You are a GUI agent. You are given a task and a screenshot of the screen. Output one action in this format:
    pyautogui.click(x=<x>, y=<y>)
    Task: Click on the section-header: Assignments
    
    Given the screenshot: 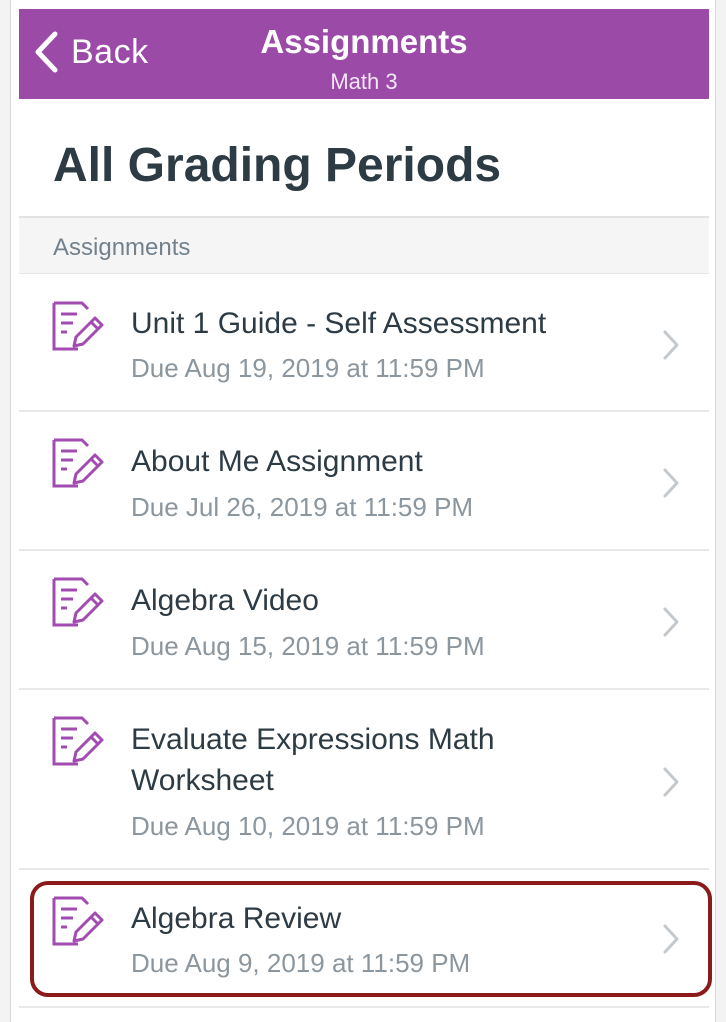 What is the action you would take?
    pyautogui.click(x=364, y=245)
    